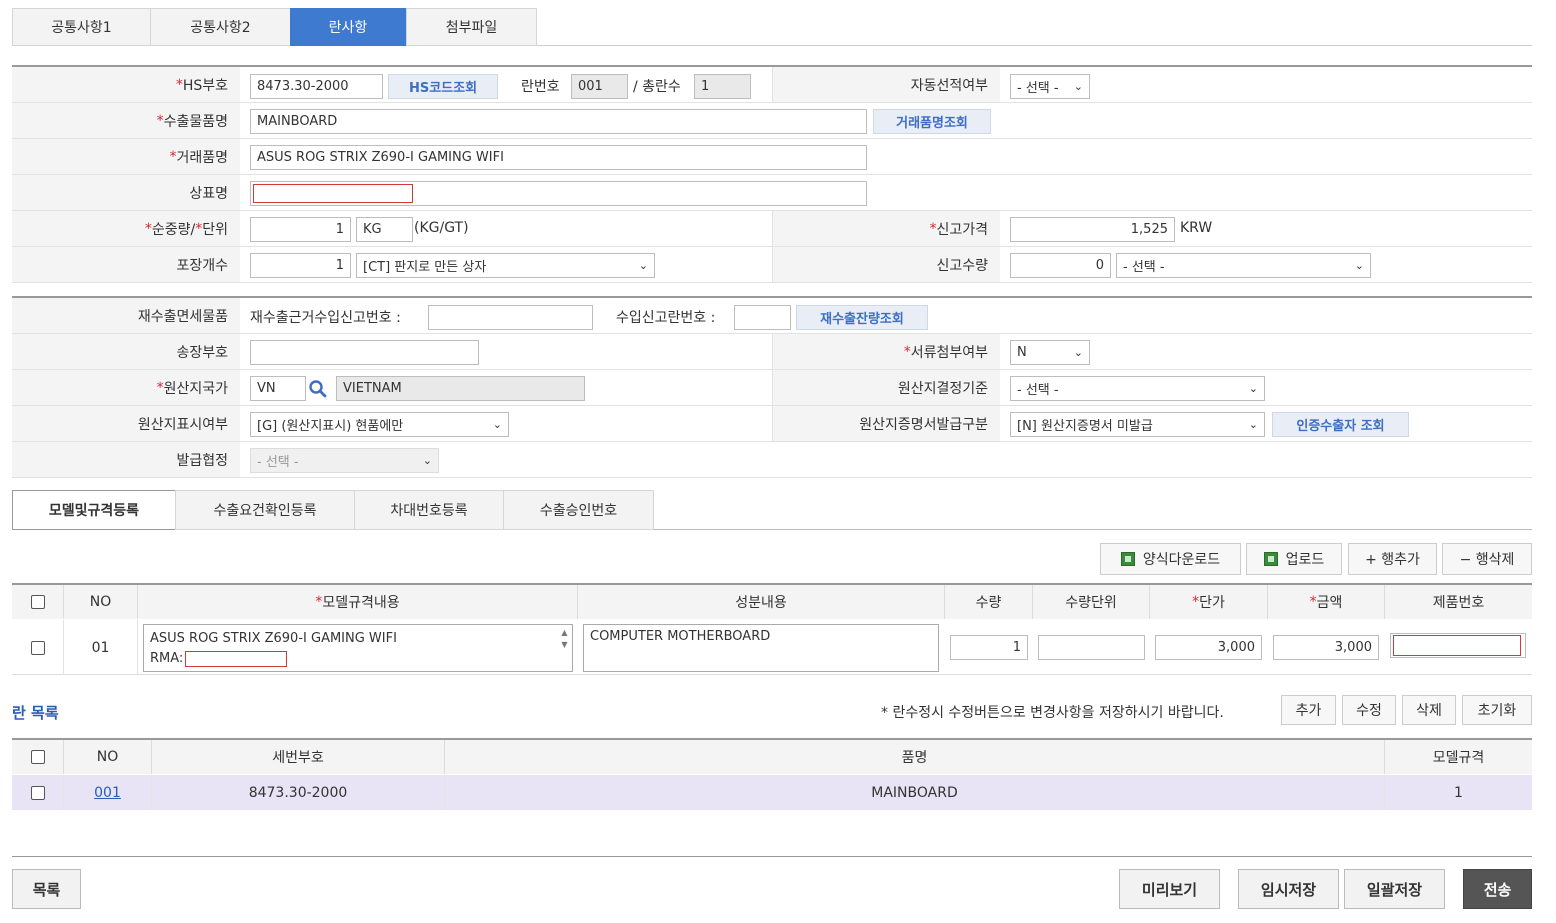  I want to click on pack-count-input: 1, so click(300, 265).